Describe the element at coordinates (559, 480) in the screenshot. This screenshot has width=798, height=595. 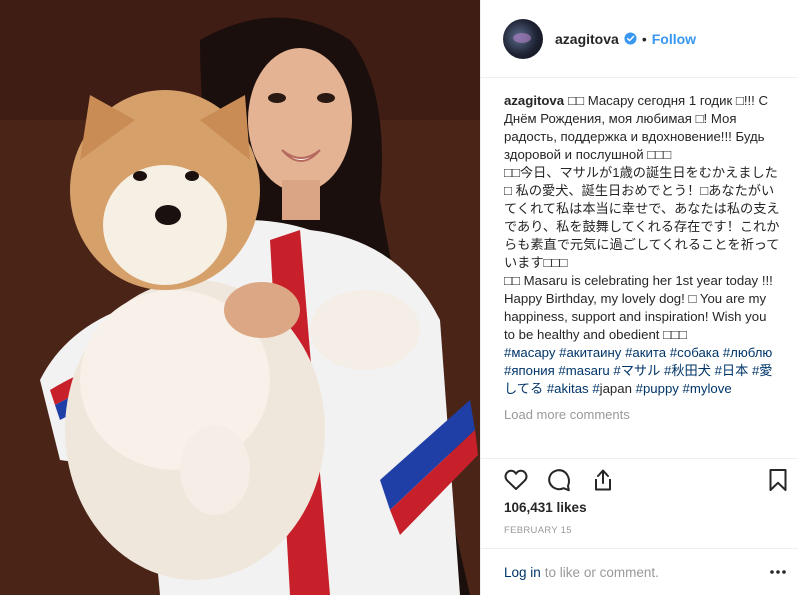
I see `comment-icon` at that location.